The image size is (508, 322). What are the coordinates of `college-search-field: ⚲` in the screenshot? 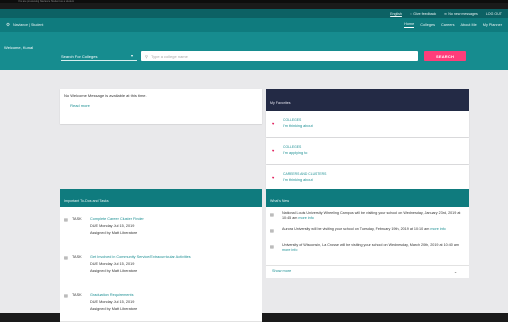 It's located at (279, 56).